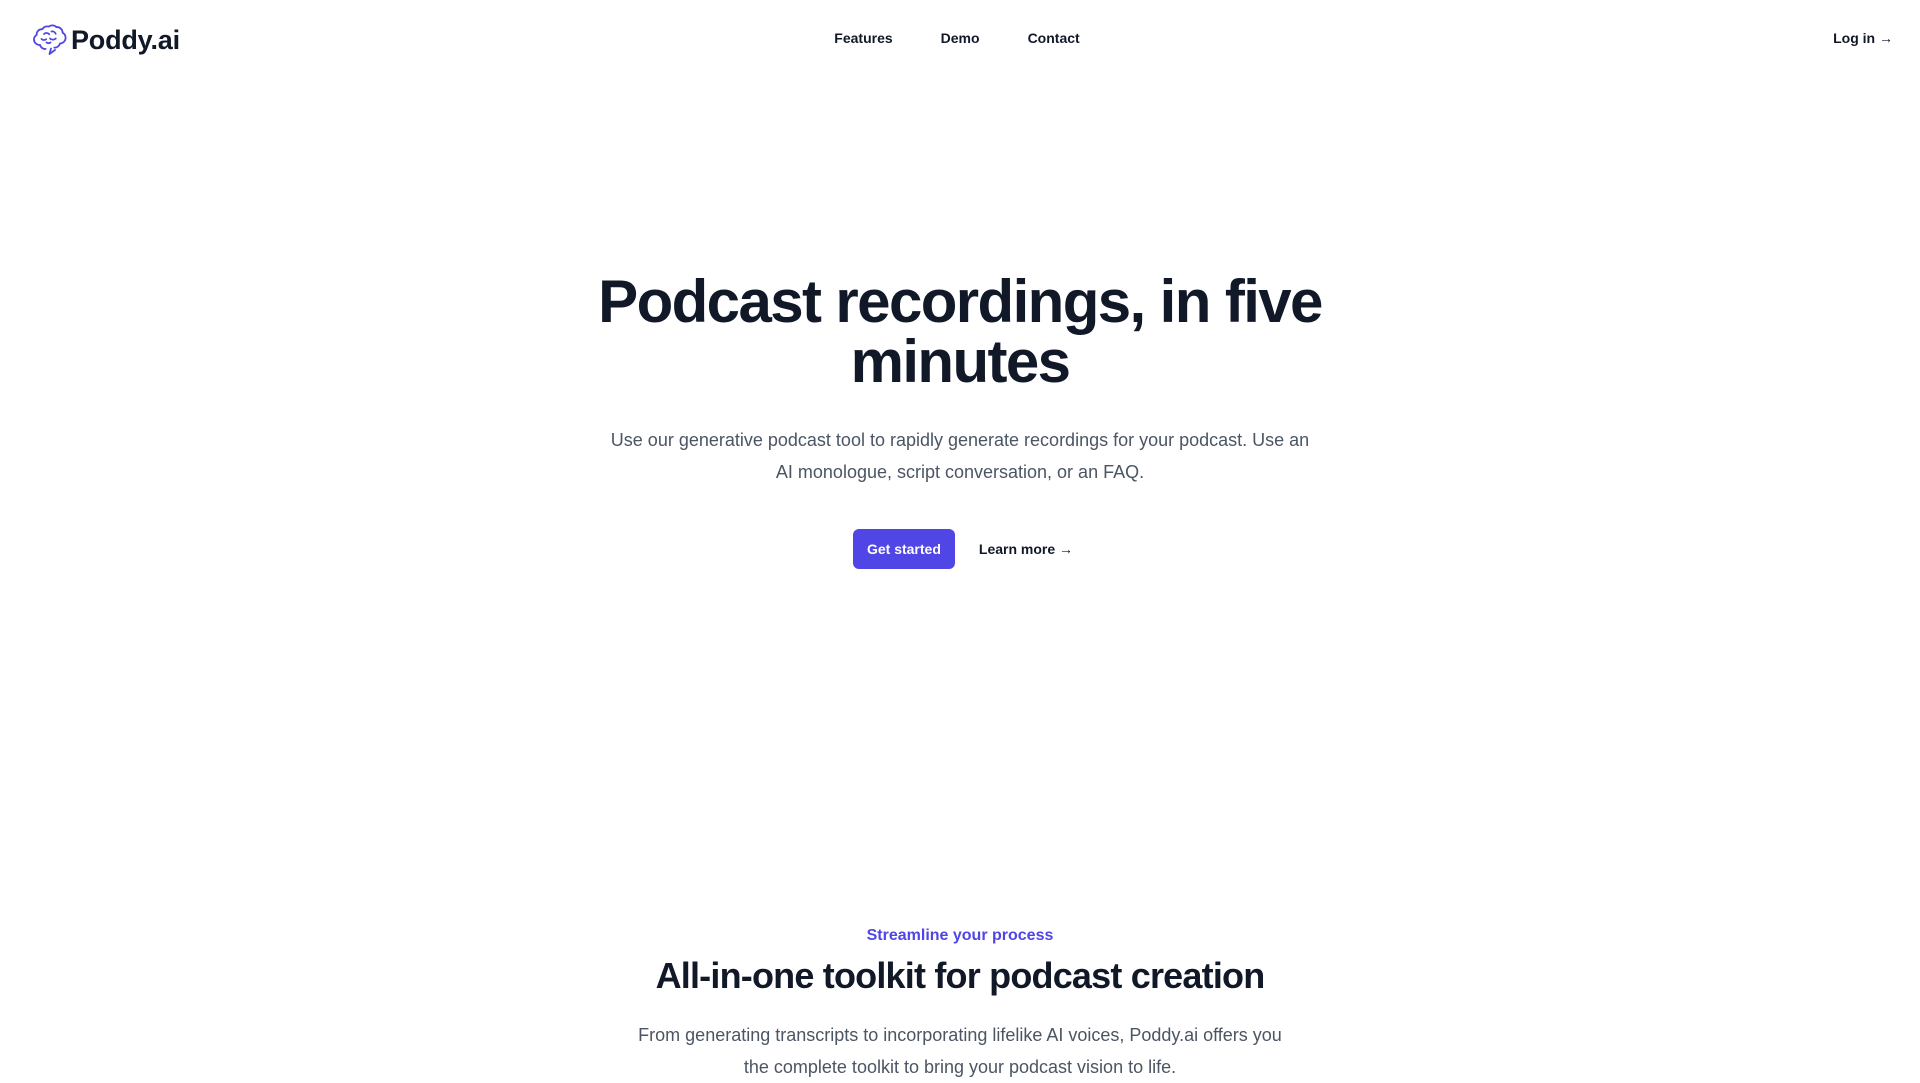 The width and height of the screenshot is (1920, 1083). What do you see at coordinates (1863, 38) in the screenshot?
I see `login-link: Log in →` at bounding box center [1863, 38].